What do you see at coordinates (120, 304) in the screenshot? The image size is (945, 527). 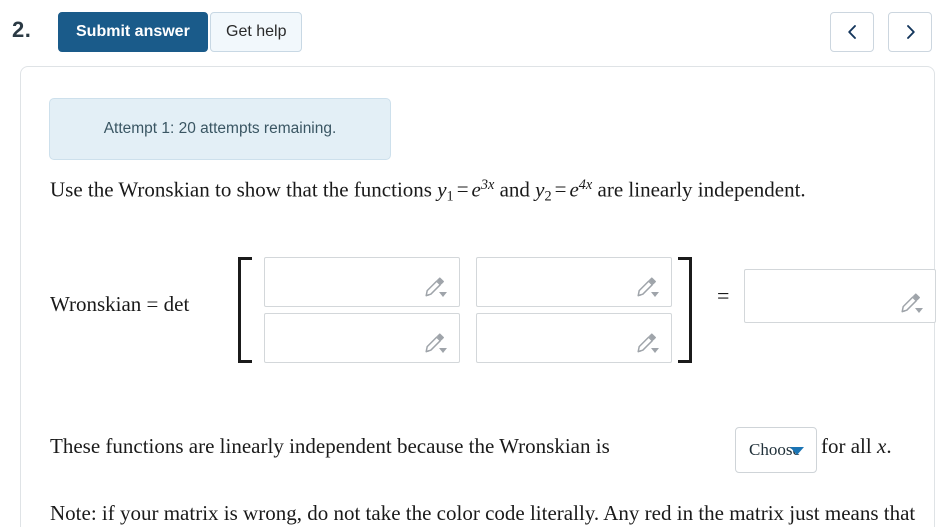 I see `wronskian-label: Wronskian = det` at bounding box center [120, 304].